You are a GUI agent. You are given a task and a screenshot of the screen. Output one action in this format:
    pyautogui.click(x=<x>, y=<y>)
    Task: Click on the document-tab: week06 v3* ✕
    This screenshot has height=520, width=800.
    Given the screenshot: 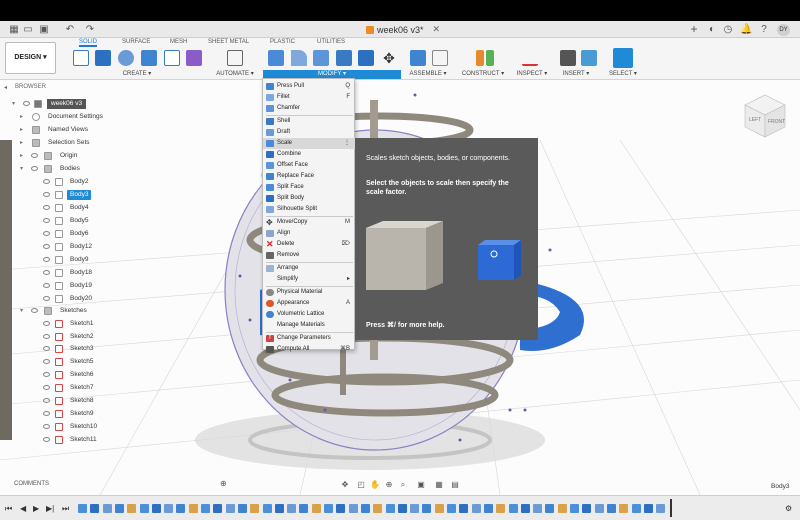 What is the action you would take?
    pyautogui.click(x=403, y=29)
    